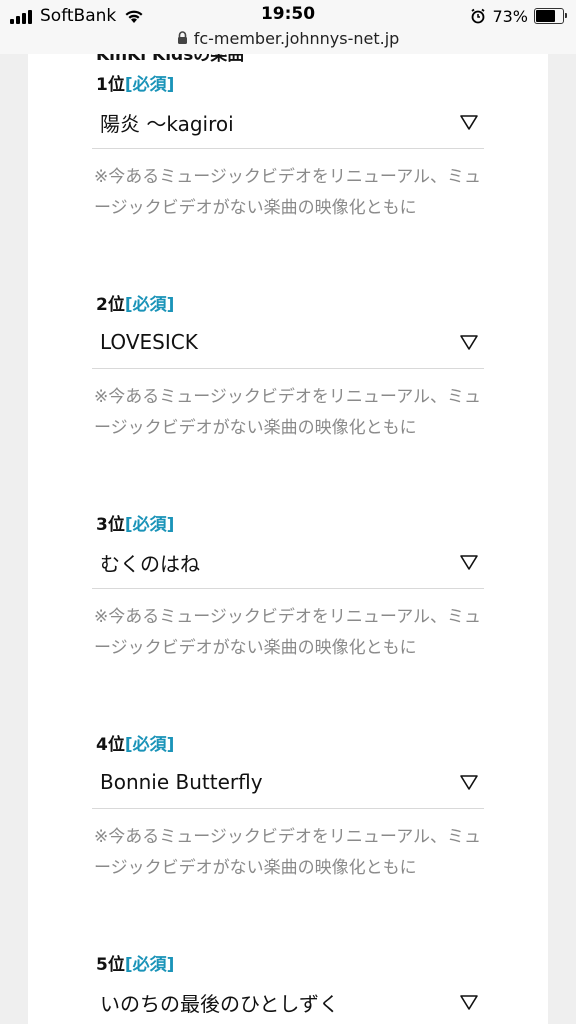  Describe the element at coordinates (110, 305) in the screenshot. I see `rank-number: 2位` at that location.